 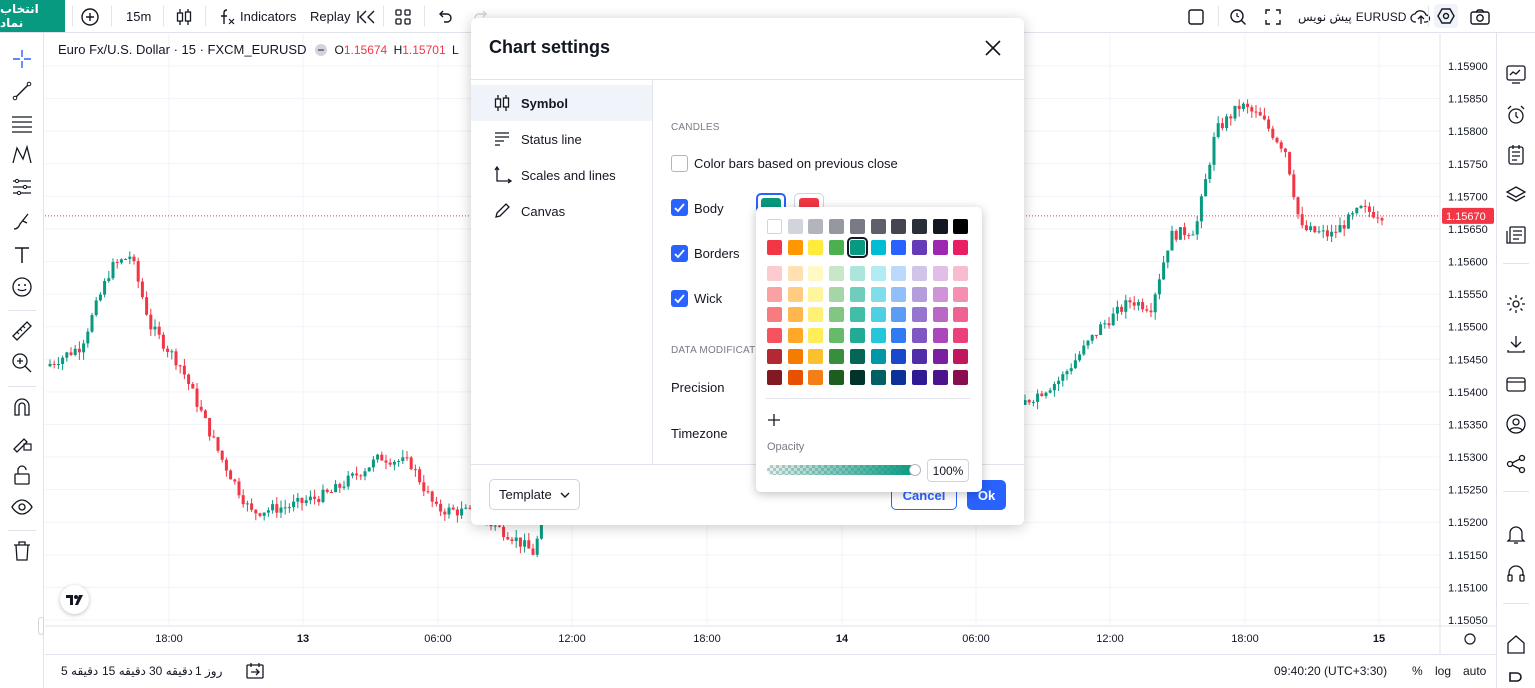 What do you see at coordinates (1238, 16) in the screenshot?
I see `quick-search-button` at bounding box center [1238, 16].